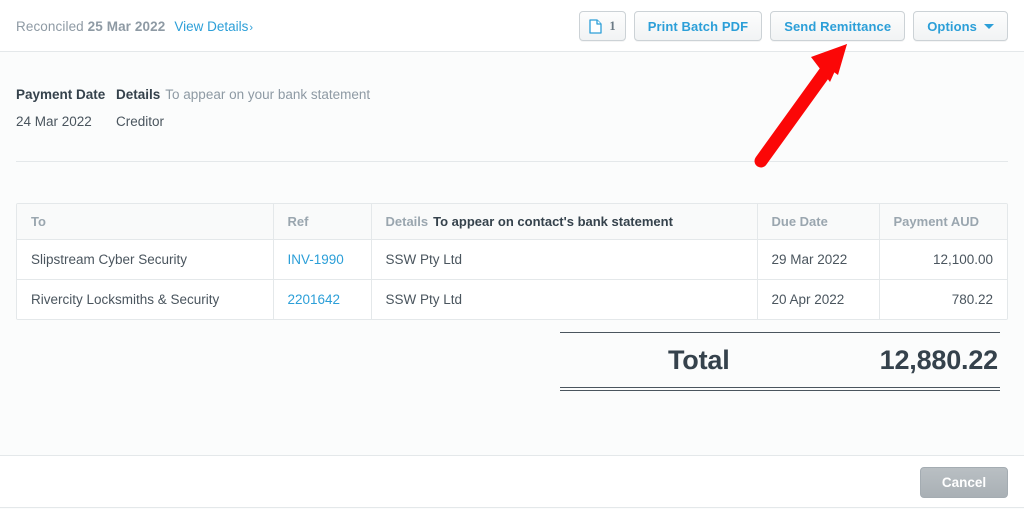  What do you see at coordinates (268, 94) in the screenshot?
I see `details-hint: To appear on your bank statement` at bounding box center [268, 94].